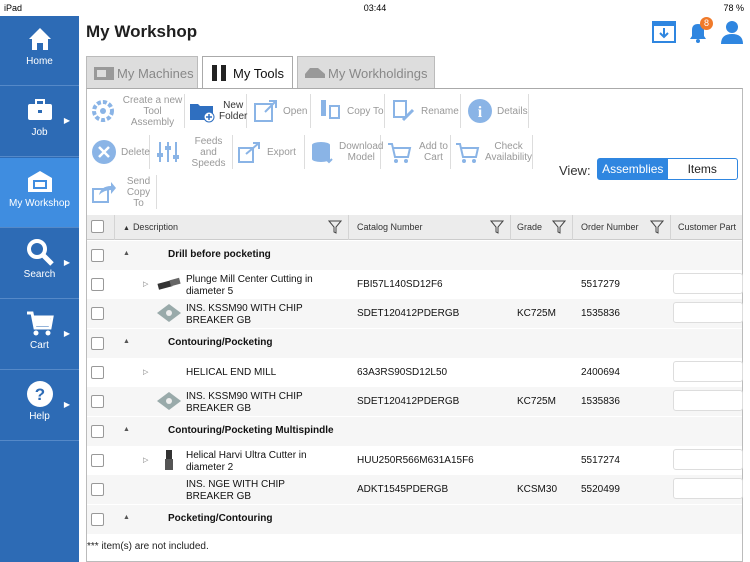 This screenshot has width=750, height=562. I want to click on tab-label: My Tools, so click(259, 73).